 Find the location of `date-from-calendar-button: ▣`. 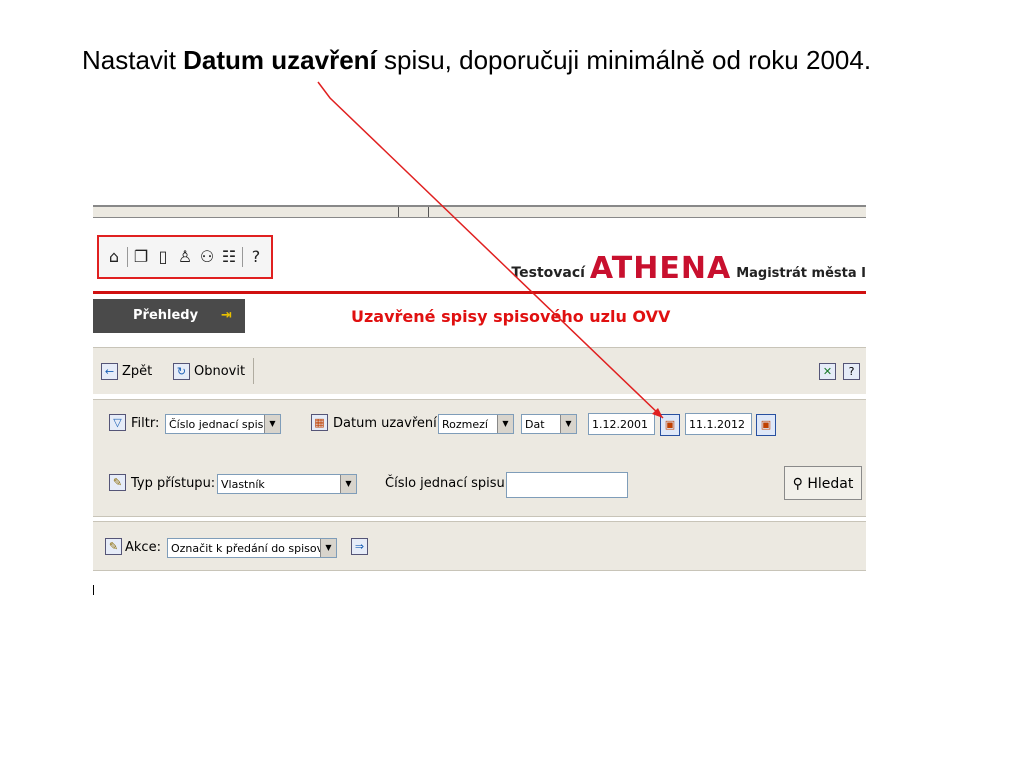

date-from-calendar-button: ▣ is located at coordinates (670, 425).